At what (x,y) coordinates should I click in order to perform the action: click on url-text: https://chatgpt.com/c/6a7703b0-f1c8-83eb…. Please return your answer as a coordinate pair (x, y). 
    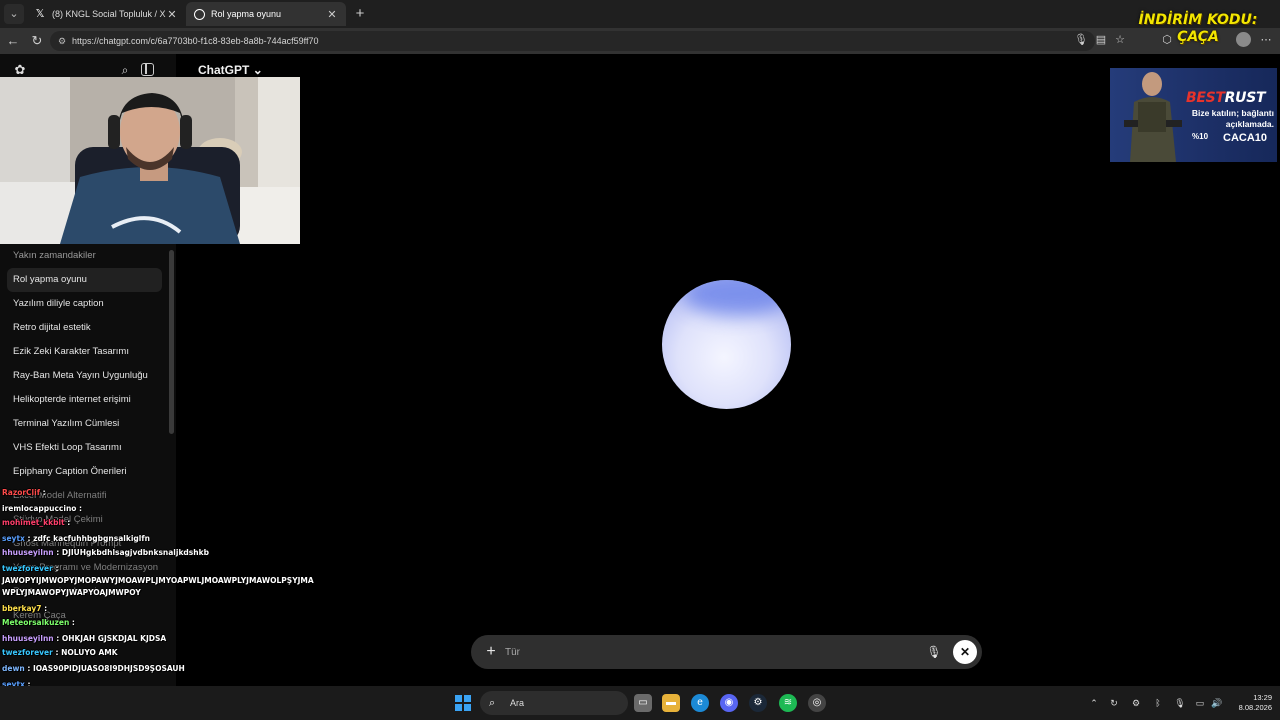
    Looking at the image, I should click on (195, 41).